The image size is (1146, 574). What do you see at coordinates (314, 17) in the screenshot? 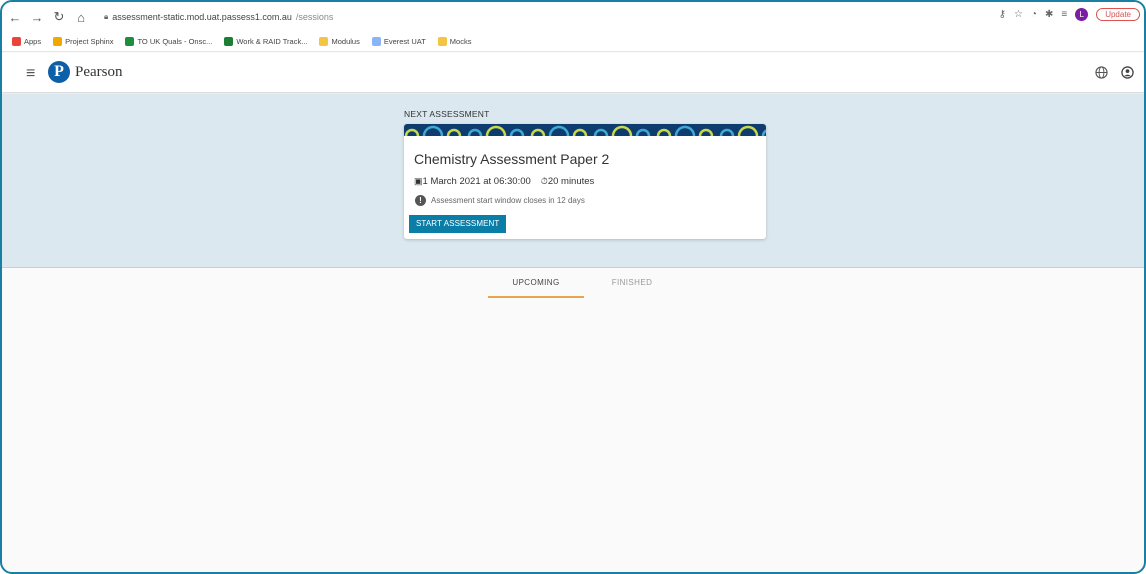
I see `url-path: /sessions` at bounding box center [314, 17].